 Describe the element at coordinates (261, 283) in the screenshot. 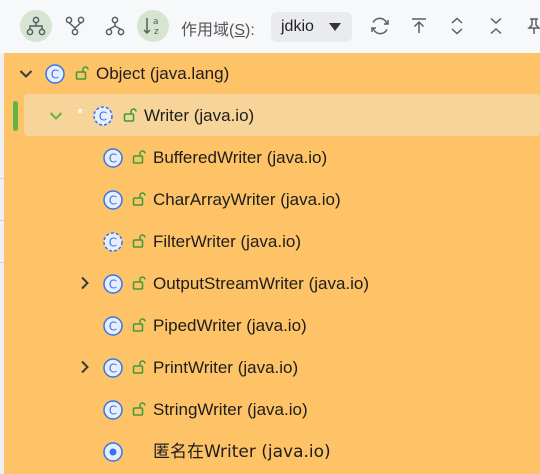

I see `tree-row-label: OutputStreamWriter (java.io)` at that location.